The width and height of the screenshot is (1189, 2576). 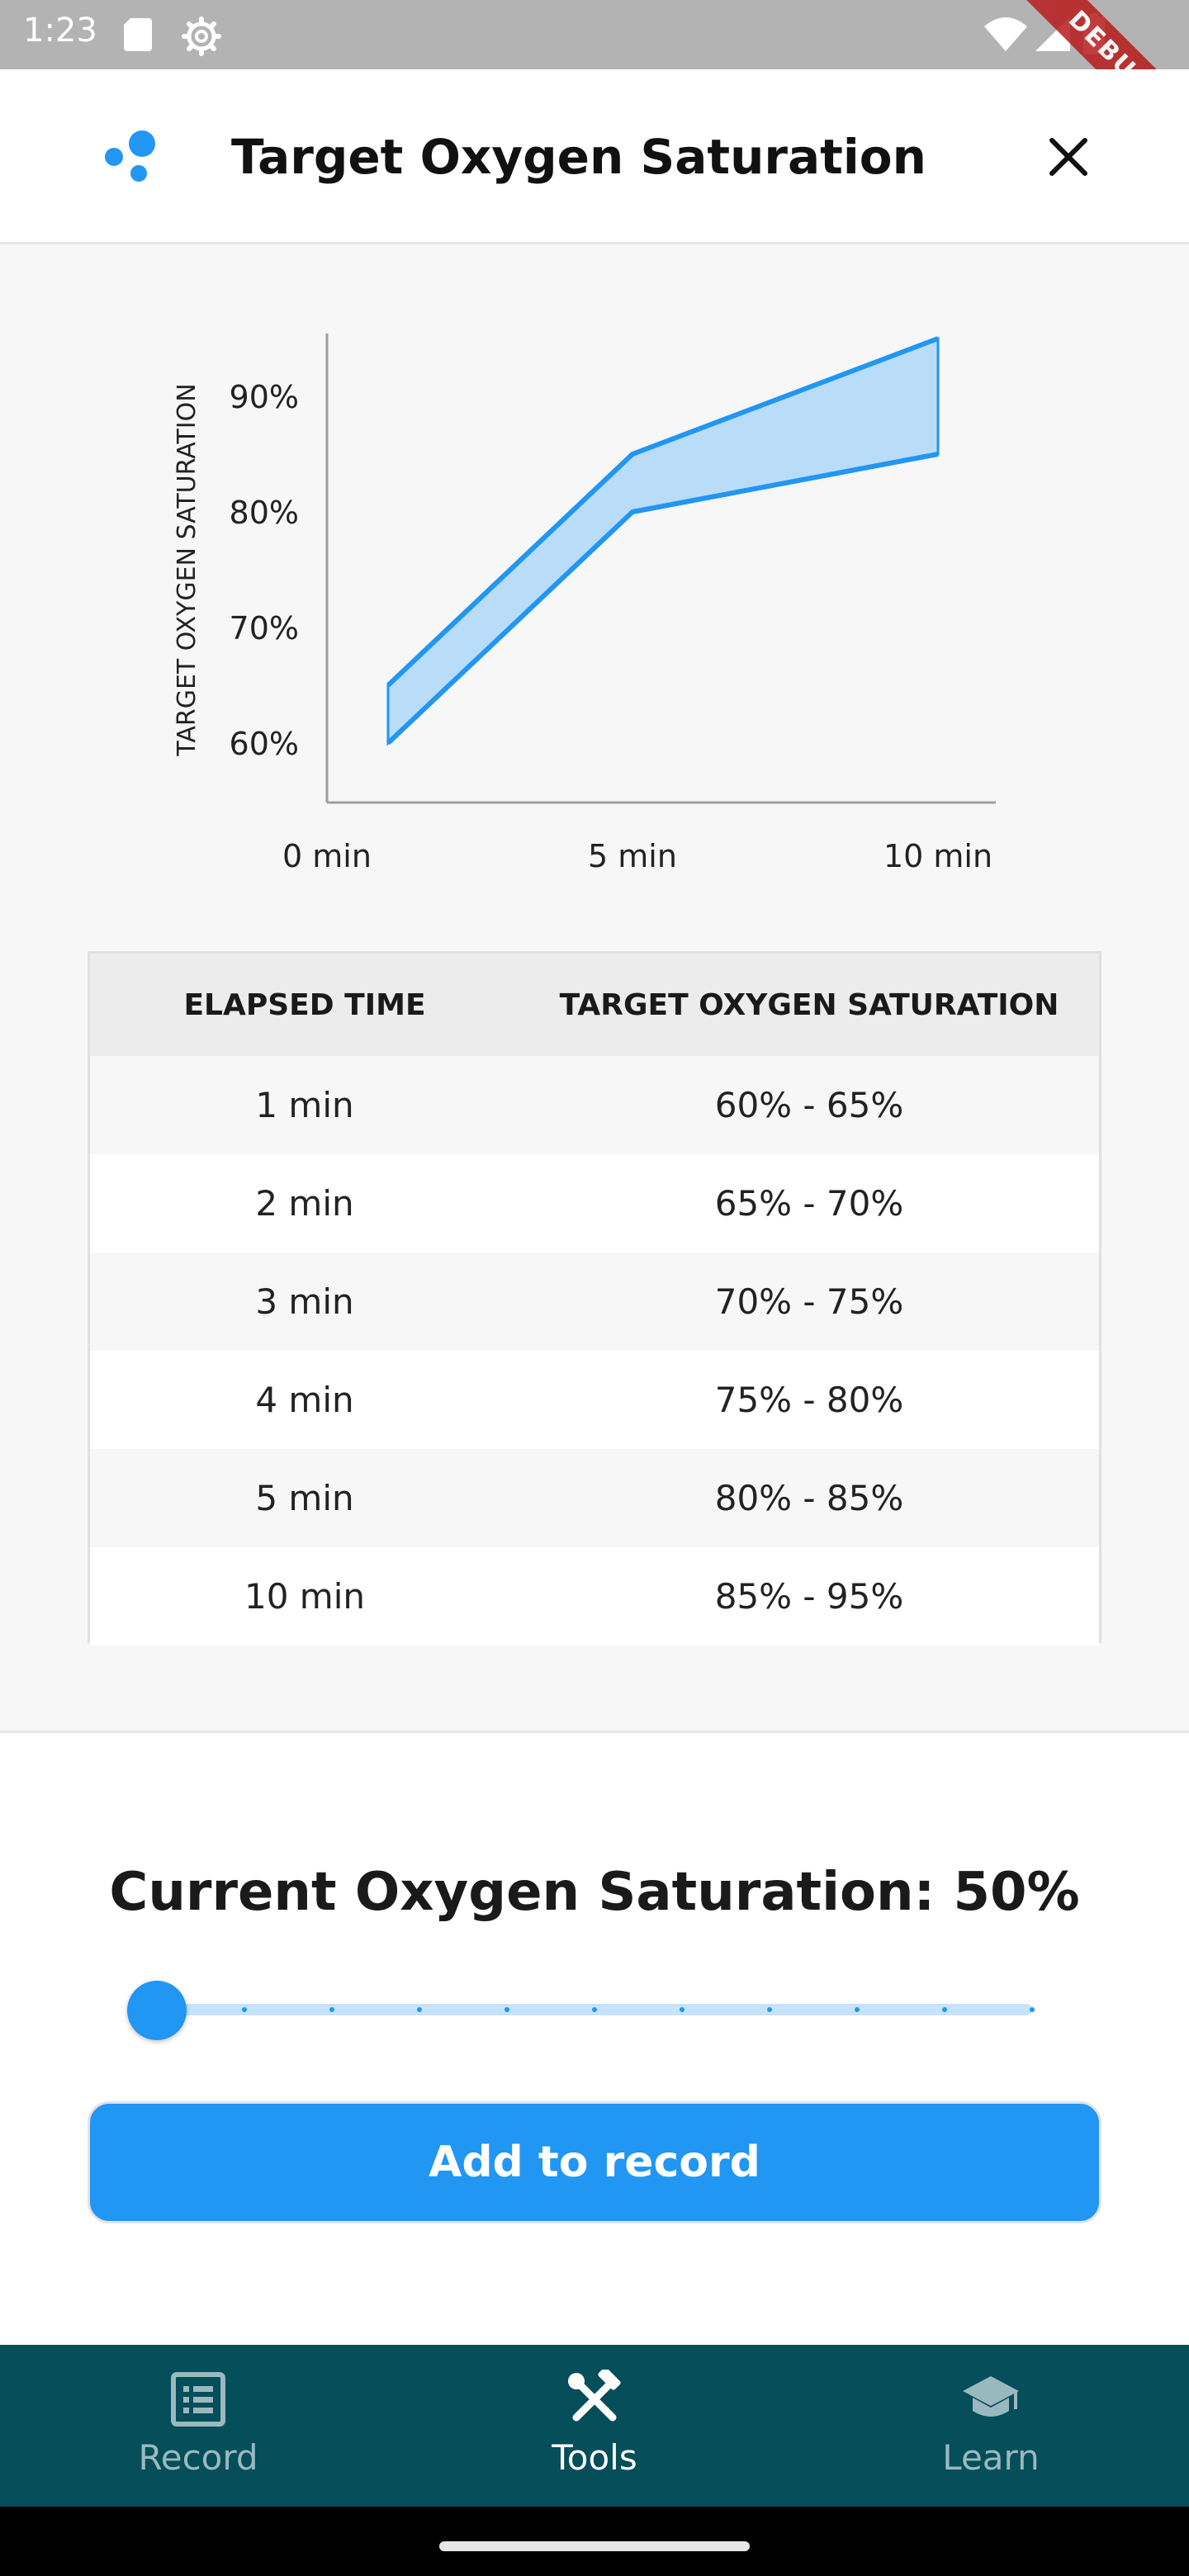 What do you see at coordinates (991, 2396) in the screenshot?
I see `school-icon` at bounding box center [991, 2396].